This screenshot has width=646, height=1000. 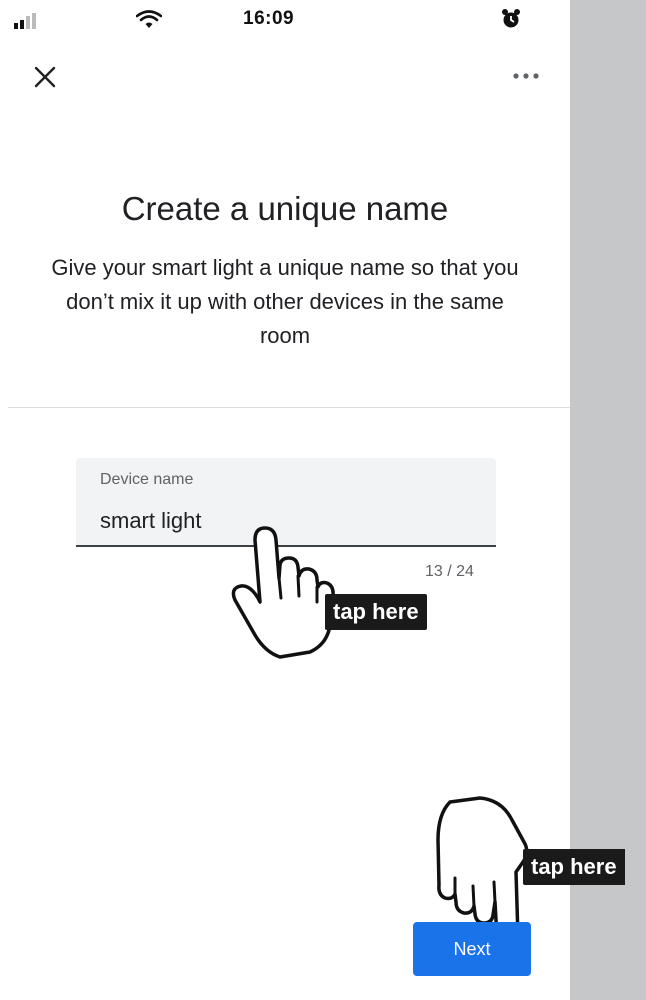 I want to click on alarm-clock-icon, so click(x=511, y=18).